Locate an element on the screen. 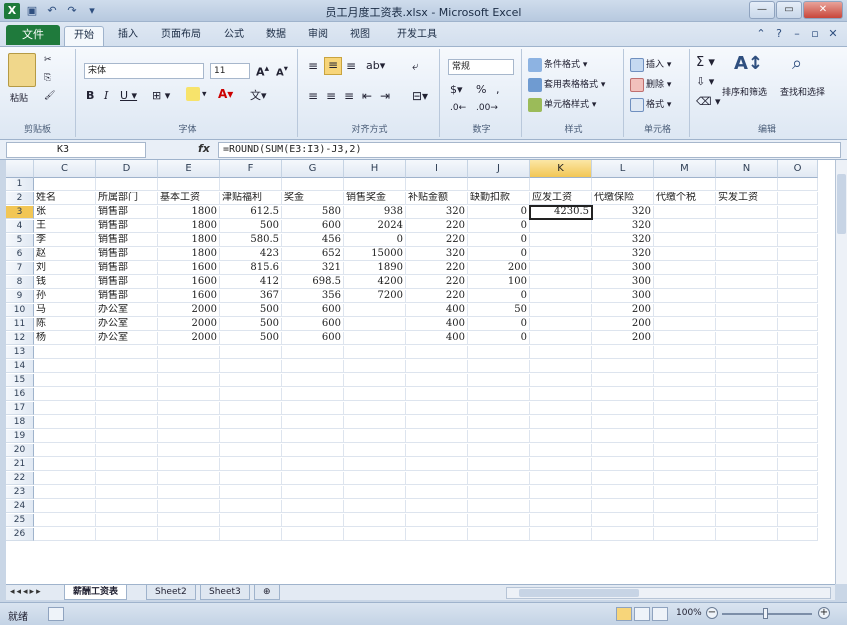 The width and height of the screenshot is (847, 625). cell-f3: 612.5 is located at coordinates (251, 212).